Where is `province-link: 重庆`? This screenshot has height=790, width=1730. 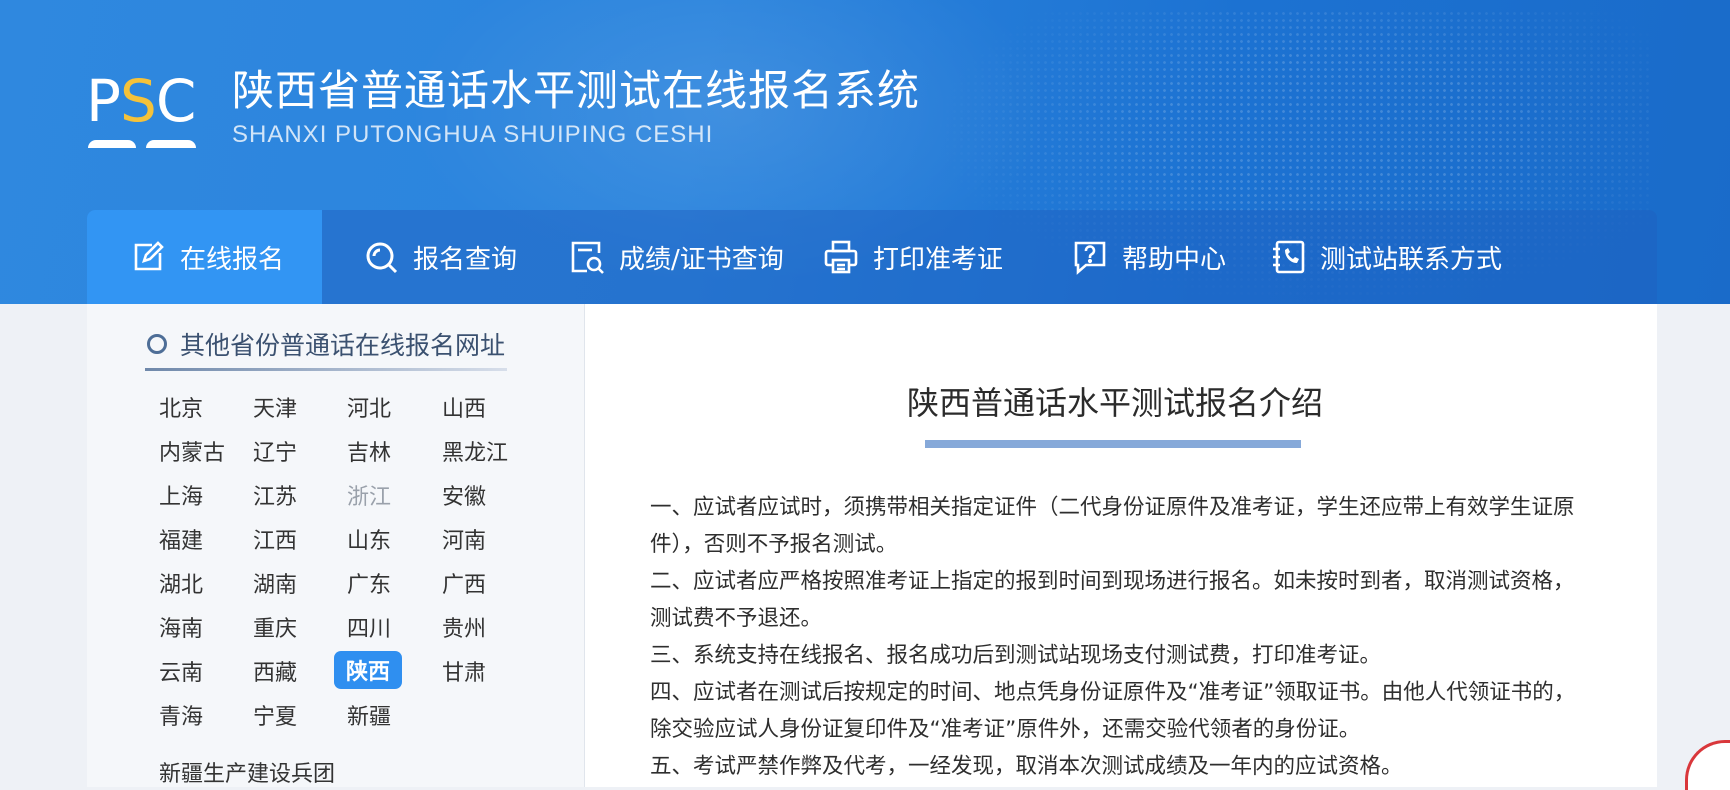 province-link: 重庆 is located at coordinates (275, 627).